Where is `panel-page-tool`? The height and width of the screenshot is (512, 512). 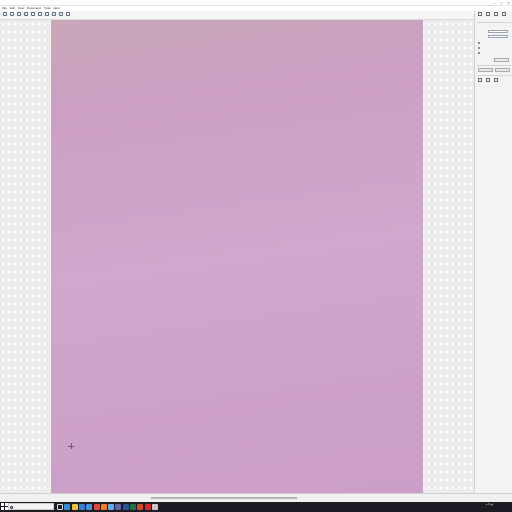 panel-page-tool is located at coordinates (480, 82).